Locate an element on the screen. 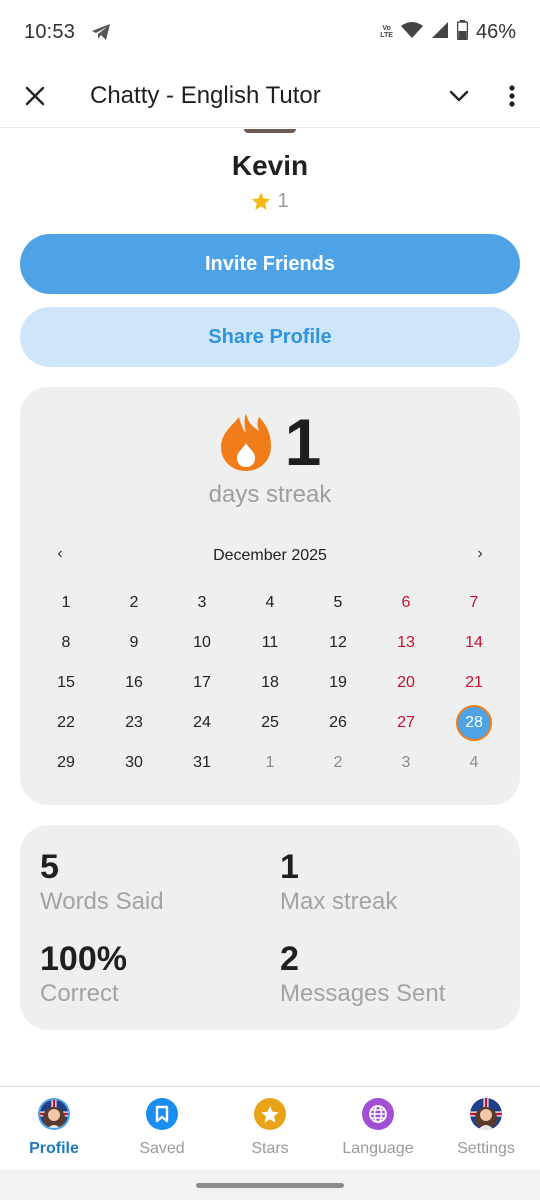  calendar-day: 9 is located at coordinates (134, 643).